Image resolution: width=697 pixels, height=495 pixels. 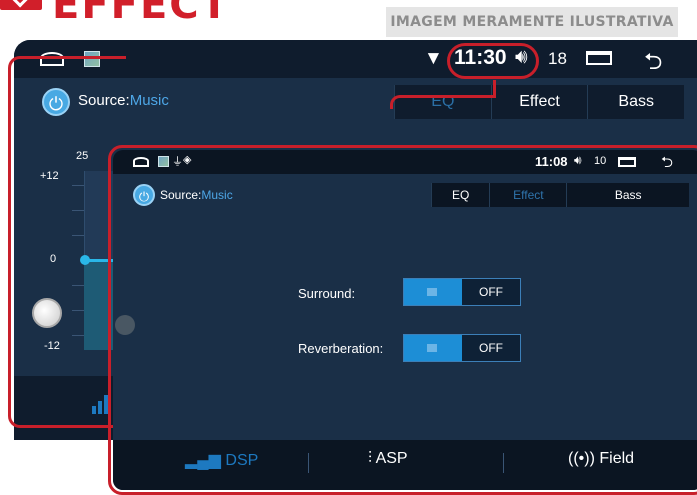 I want to click on surround-state: OFF, so click(x=491, y=292).